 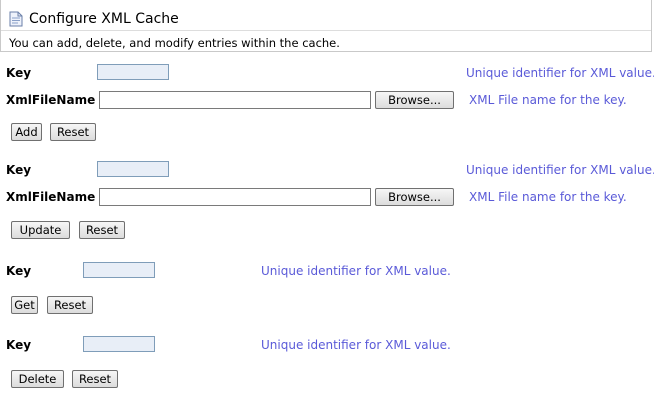 What do you see at coordinates (102, 230) in the screenshot?
I see `update-reset-button: Reset` at bounding box center [102, 230].